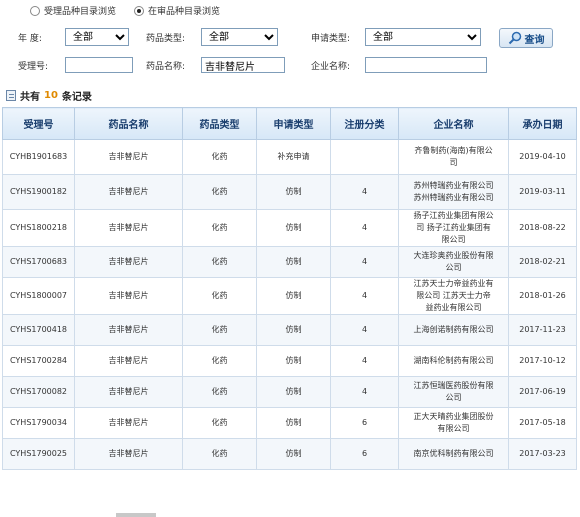  Describe the element at coordinates (423, 37) in the screenshot. I see `apply-type-select: 全部` at that location.